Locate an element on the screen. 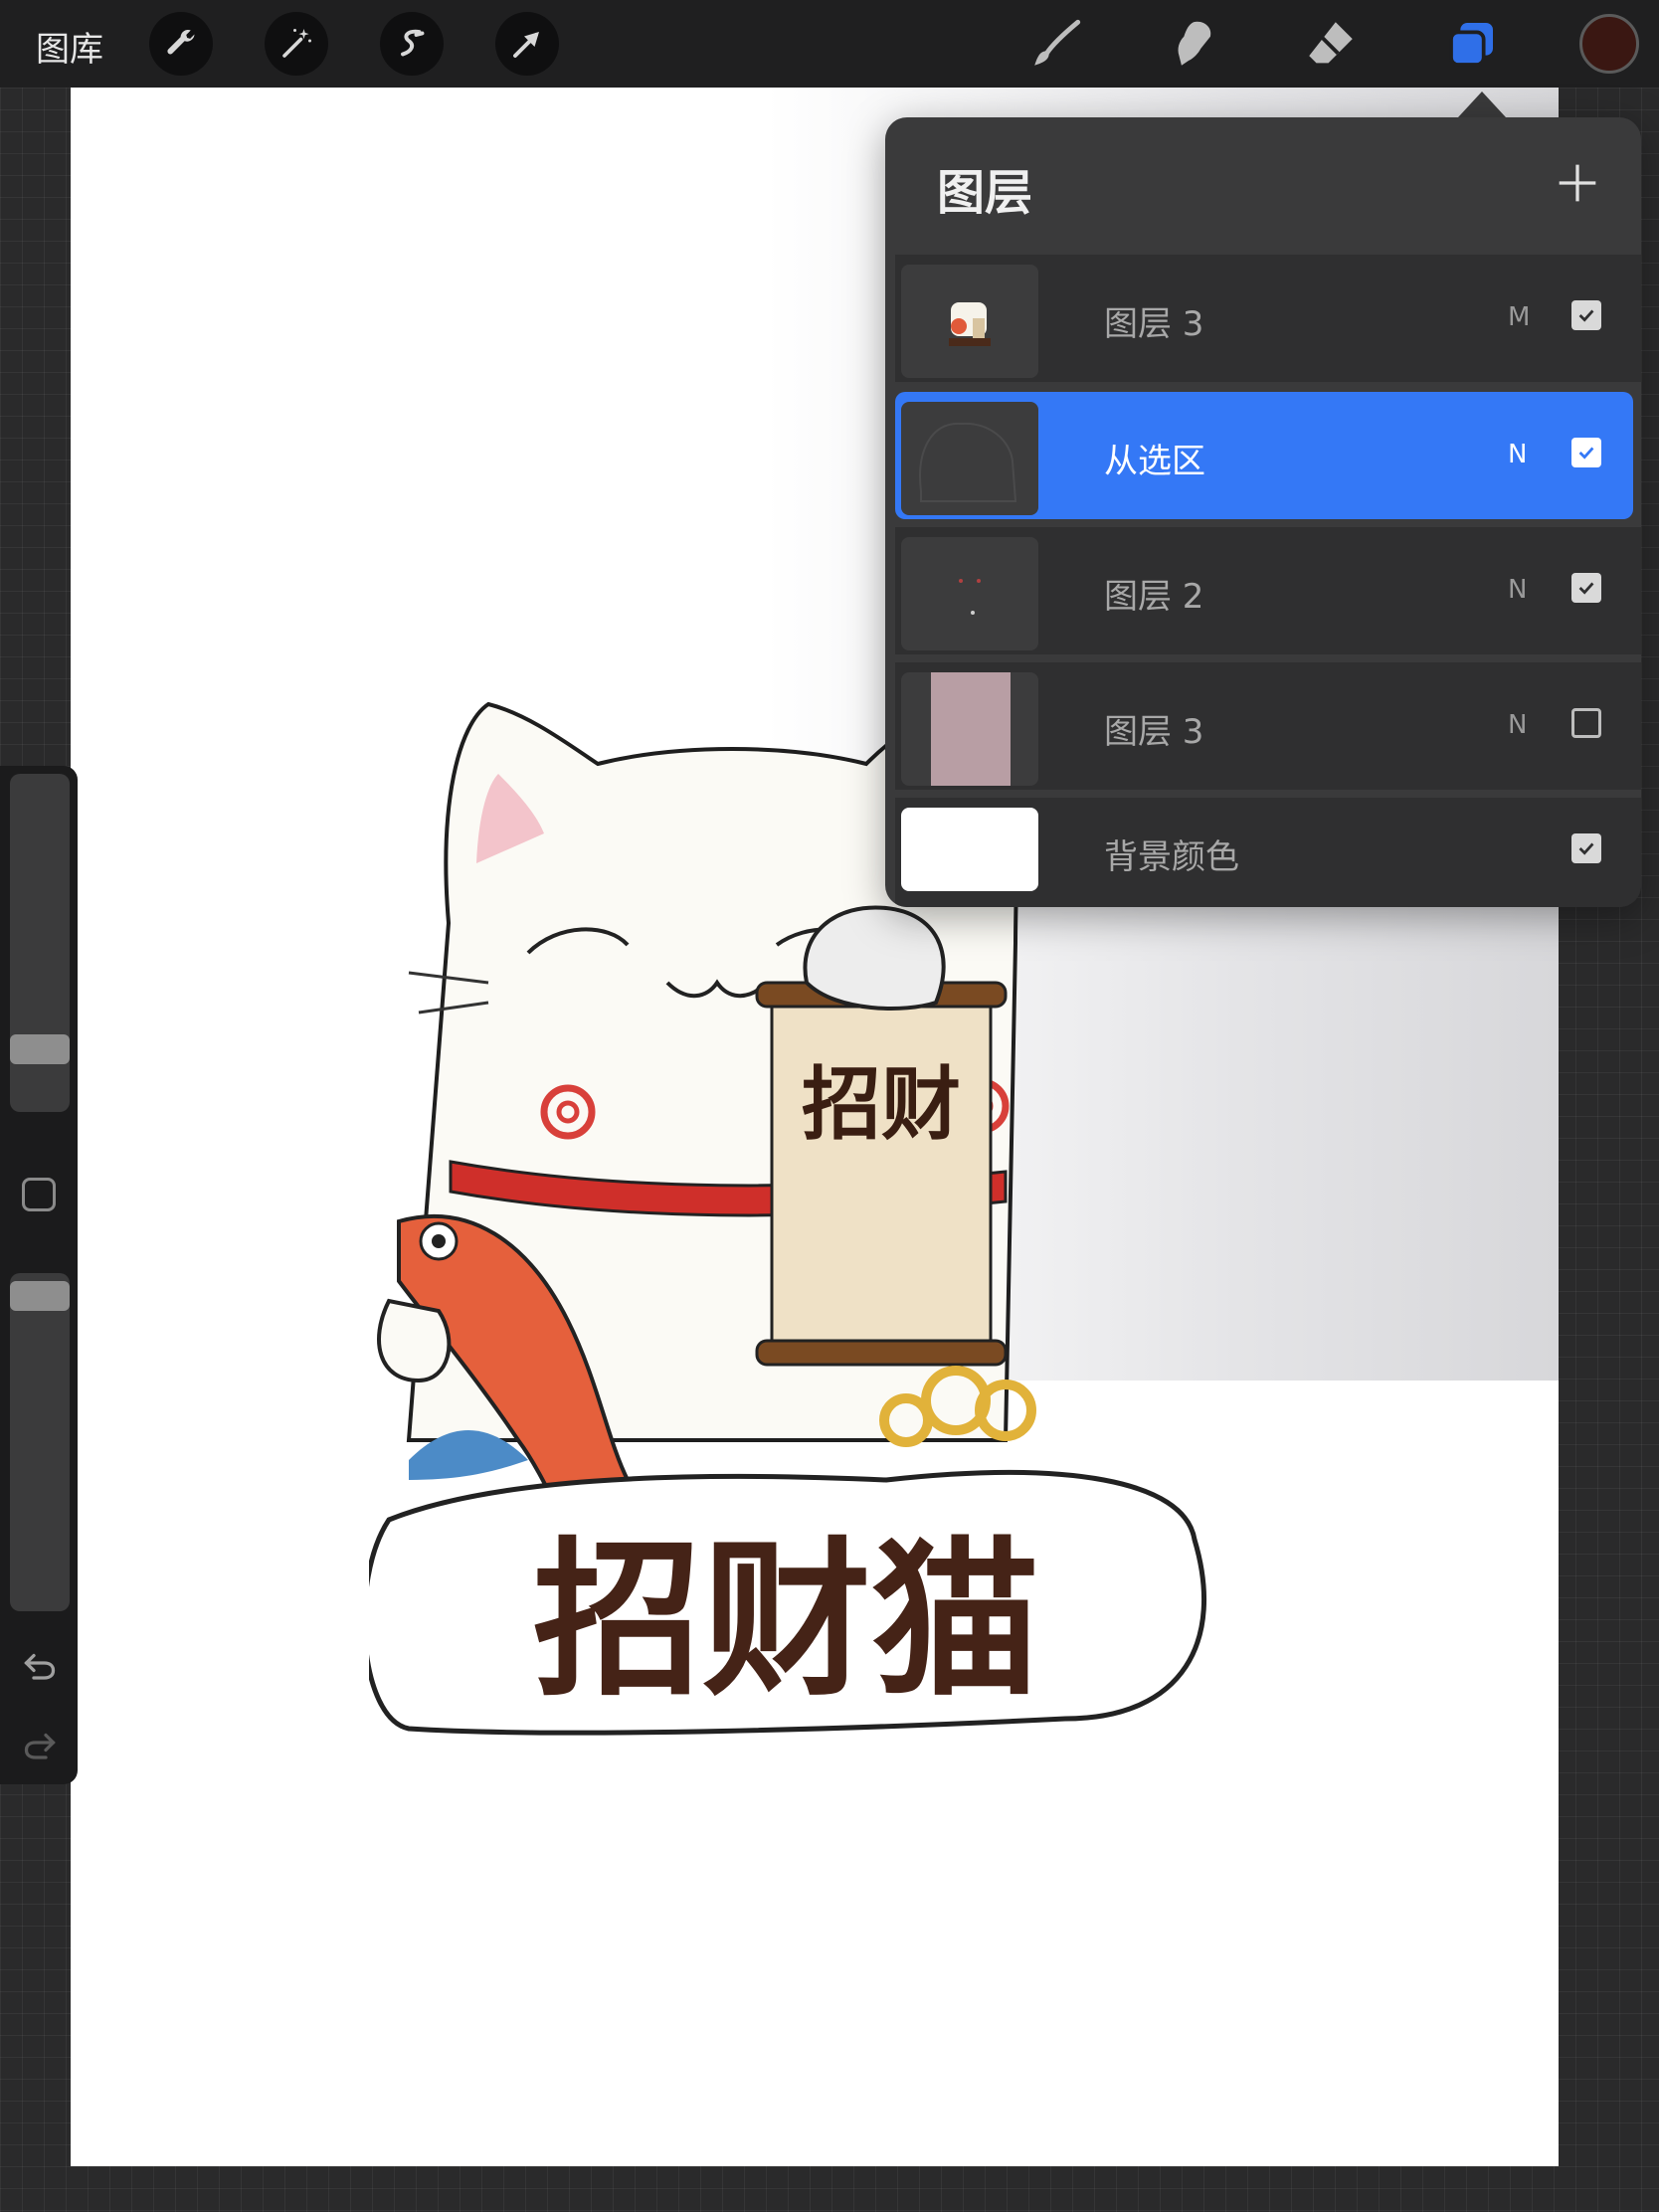 This screenshot has height=2212, width=1659. top-toolbar: 图库 is located at coordinates (829, 44).